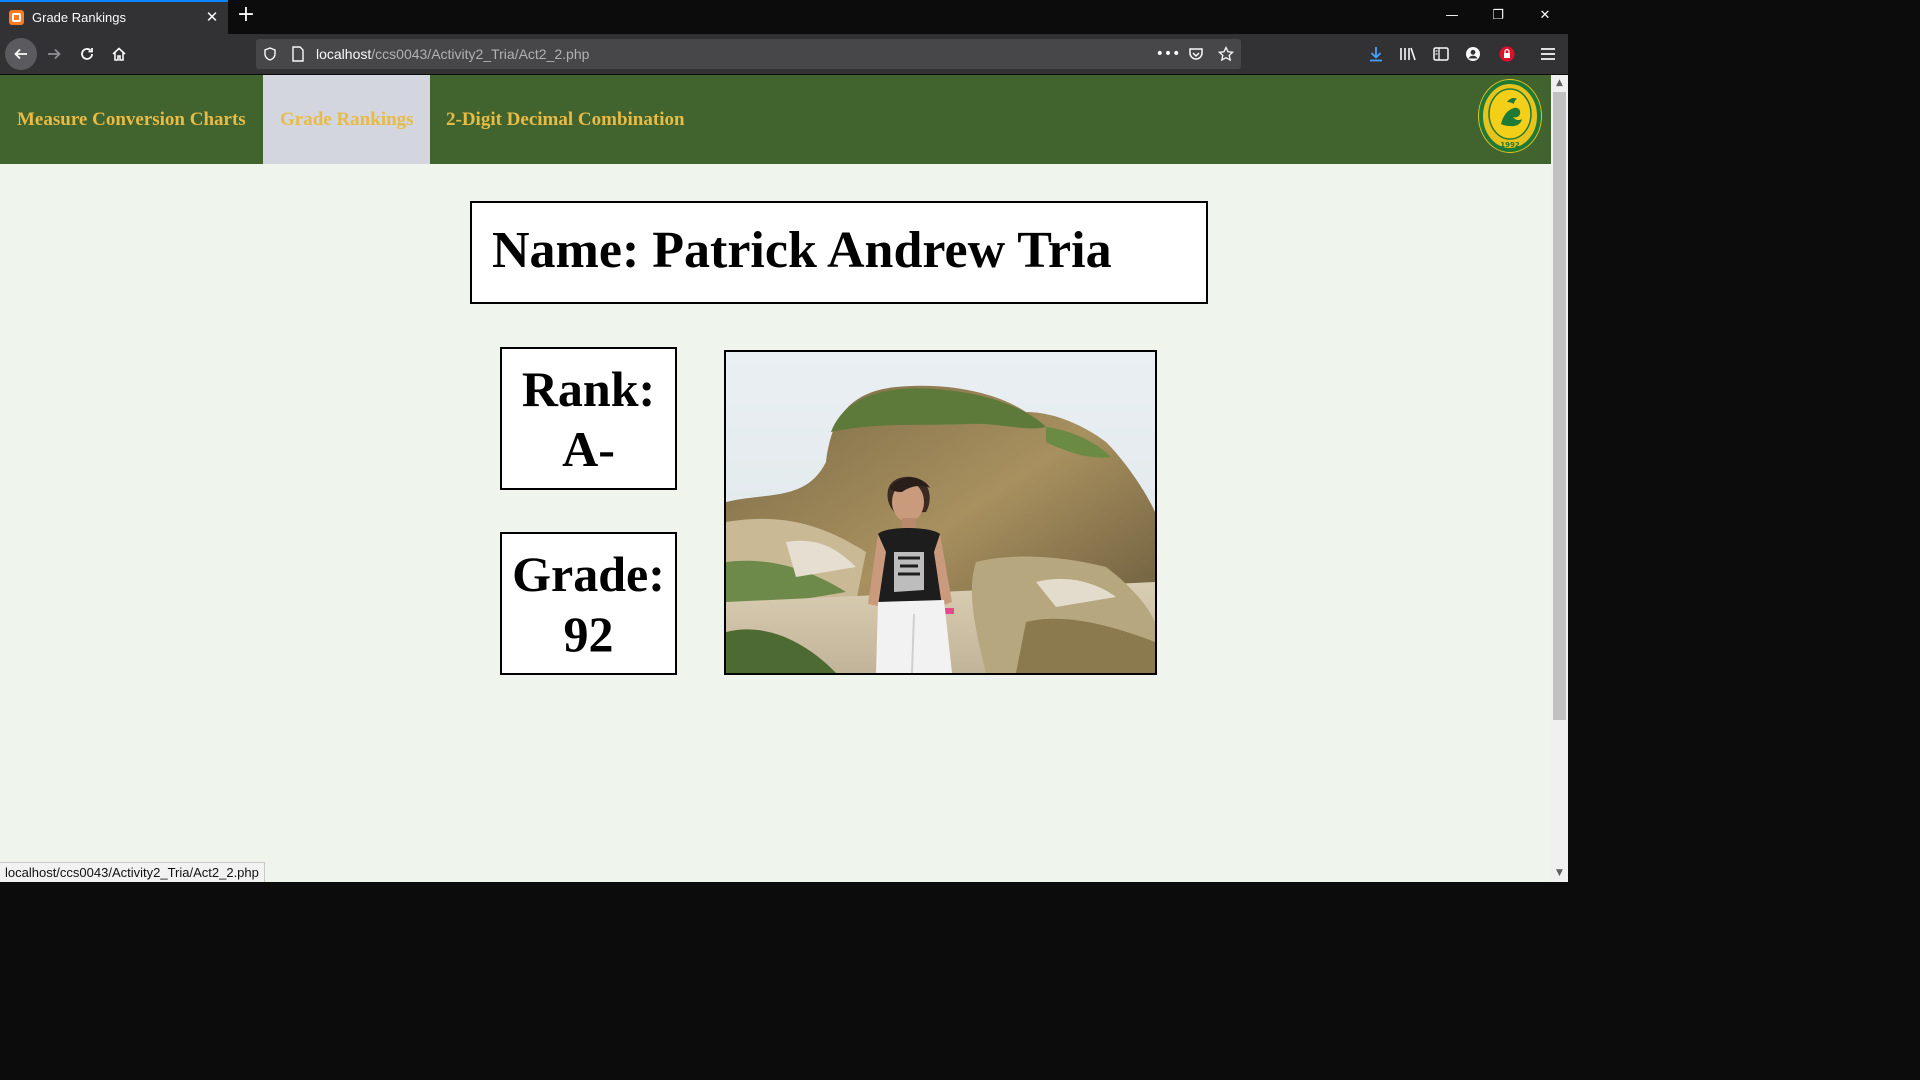 The image size is (1920, 1080). What do you see at coordinates (1545, 16) in the screenshot?
I see `window-close-button: ✕` at bounding box center [1545, 16].